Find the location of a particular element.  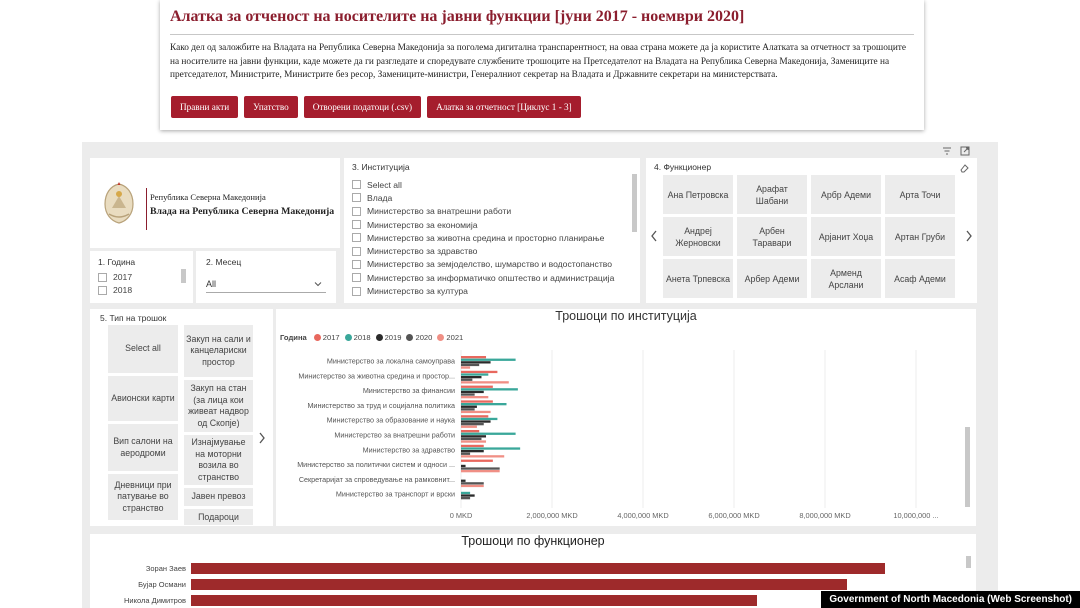

official-tile: Арта Точи is located at coordinates (920, 194).